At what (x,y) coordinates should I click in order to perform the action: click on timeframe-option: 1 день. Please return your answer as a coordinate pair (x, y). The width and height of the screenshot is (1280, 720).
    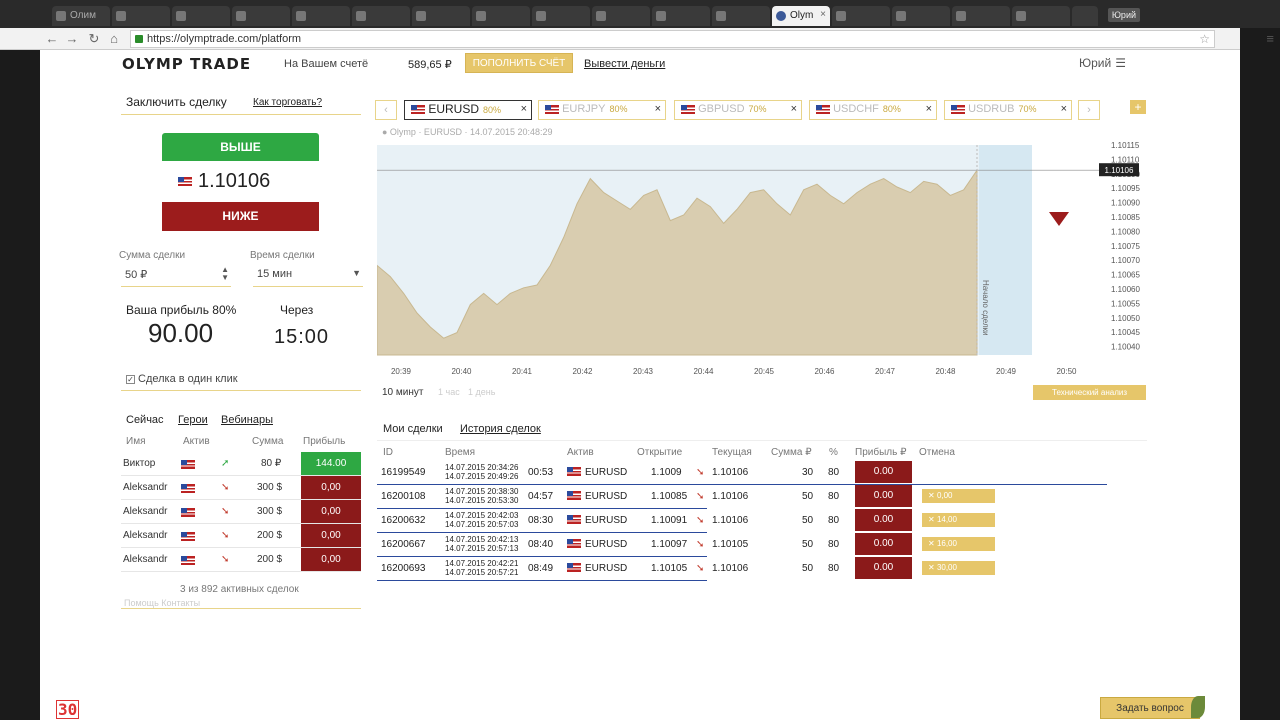
    Looking at the image, I should click on (481, 392).